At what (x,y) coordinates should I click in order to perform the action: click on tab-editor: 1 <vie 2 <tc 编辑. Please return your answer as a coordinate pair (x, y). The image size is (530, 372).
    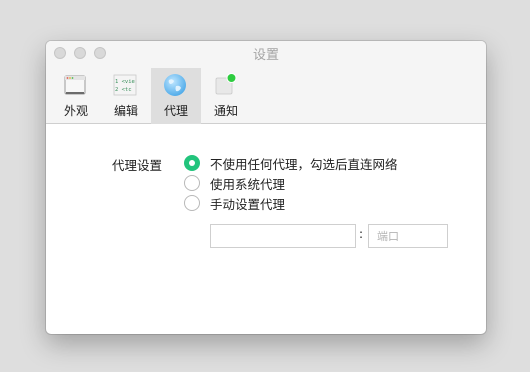
    Looking at the image, I should click on (126, 96).